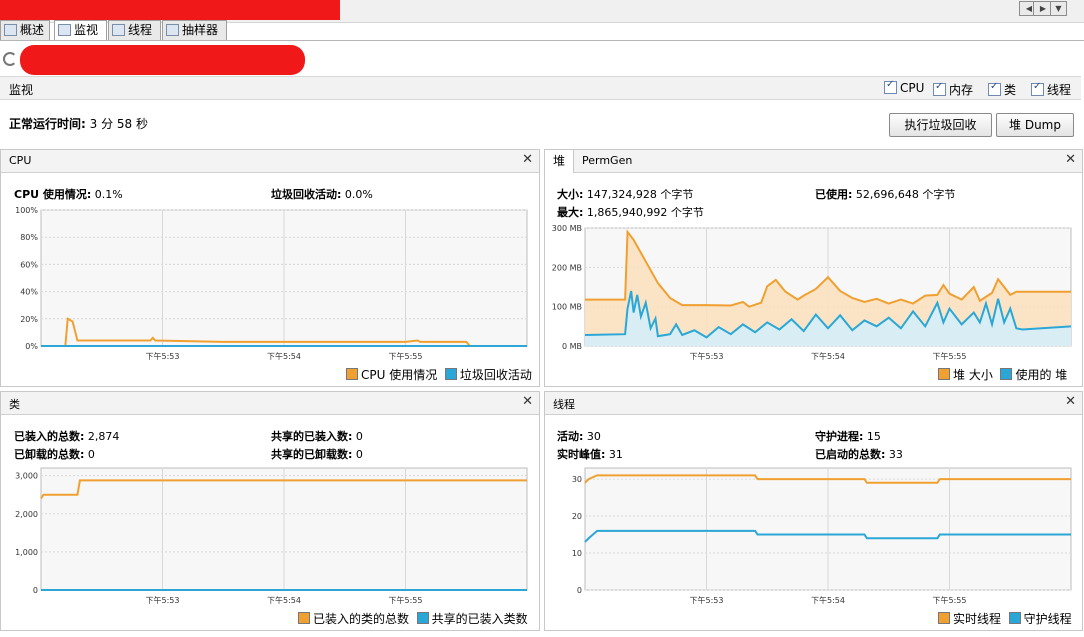  What do you see at coordinates (271, 283) in the screenshot?
I see `cpu-svg: 100% 80% 60% 40% 20% 0% 下午5:53 下午5:54 下午5:55` at bounding box center [271, 283].